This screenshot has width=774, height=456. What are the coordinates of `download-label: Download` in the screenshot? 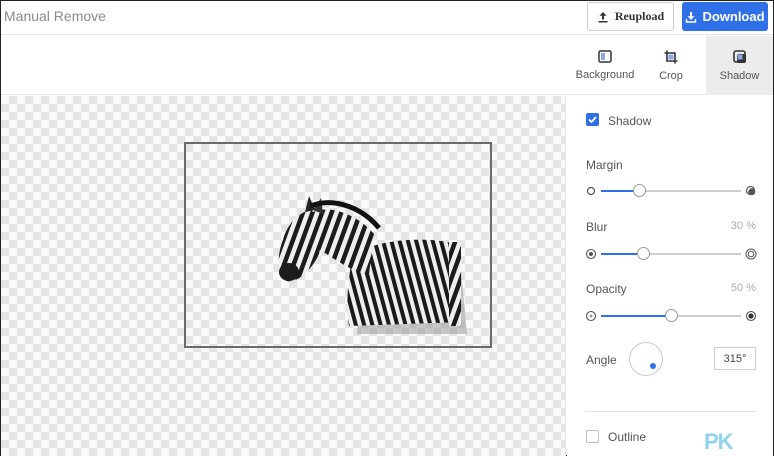 It's located at (733, 16).